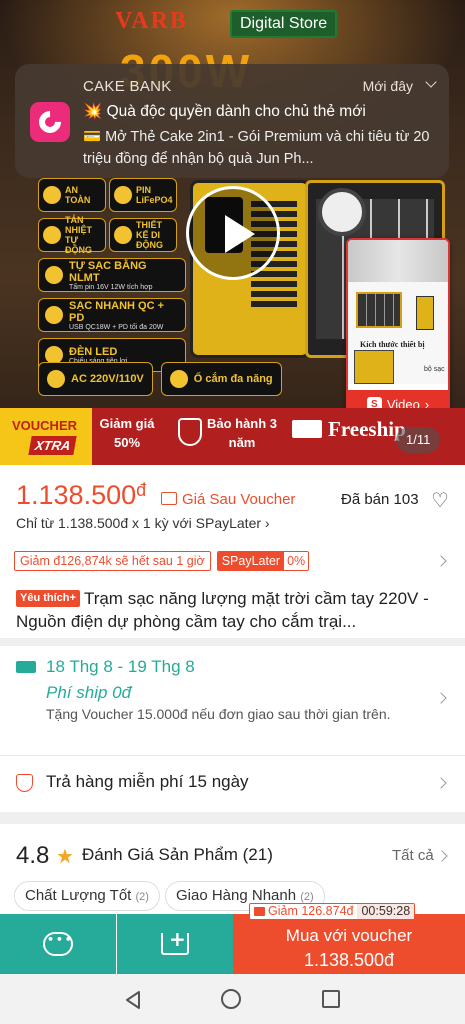 This screenshot has height=1024, width=465. I want to click on dimension-diagram: Kích thước thiết bị bộ sạc, so click(398, 333).